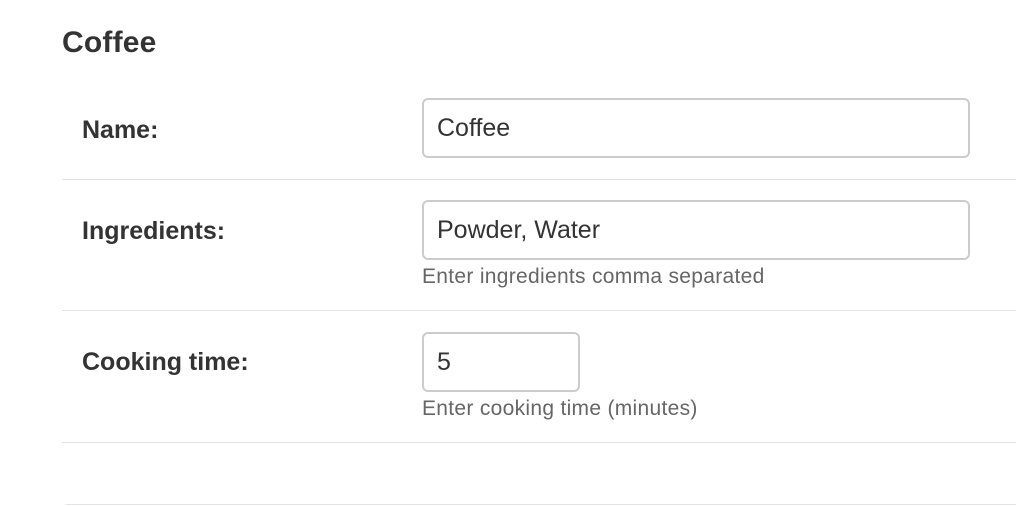  I want to click on ingredients-label: Ingredients:, so click(154, 231).